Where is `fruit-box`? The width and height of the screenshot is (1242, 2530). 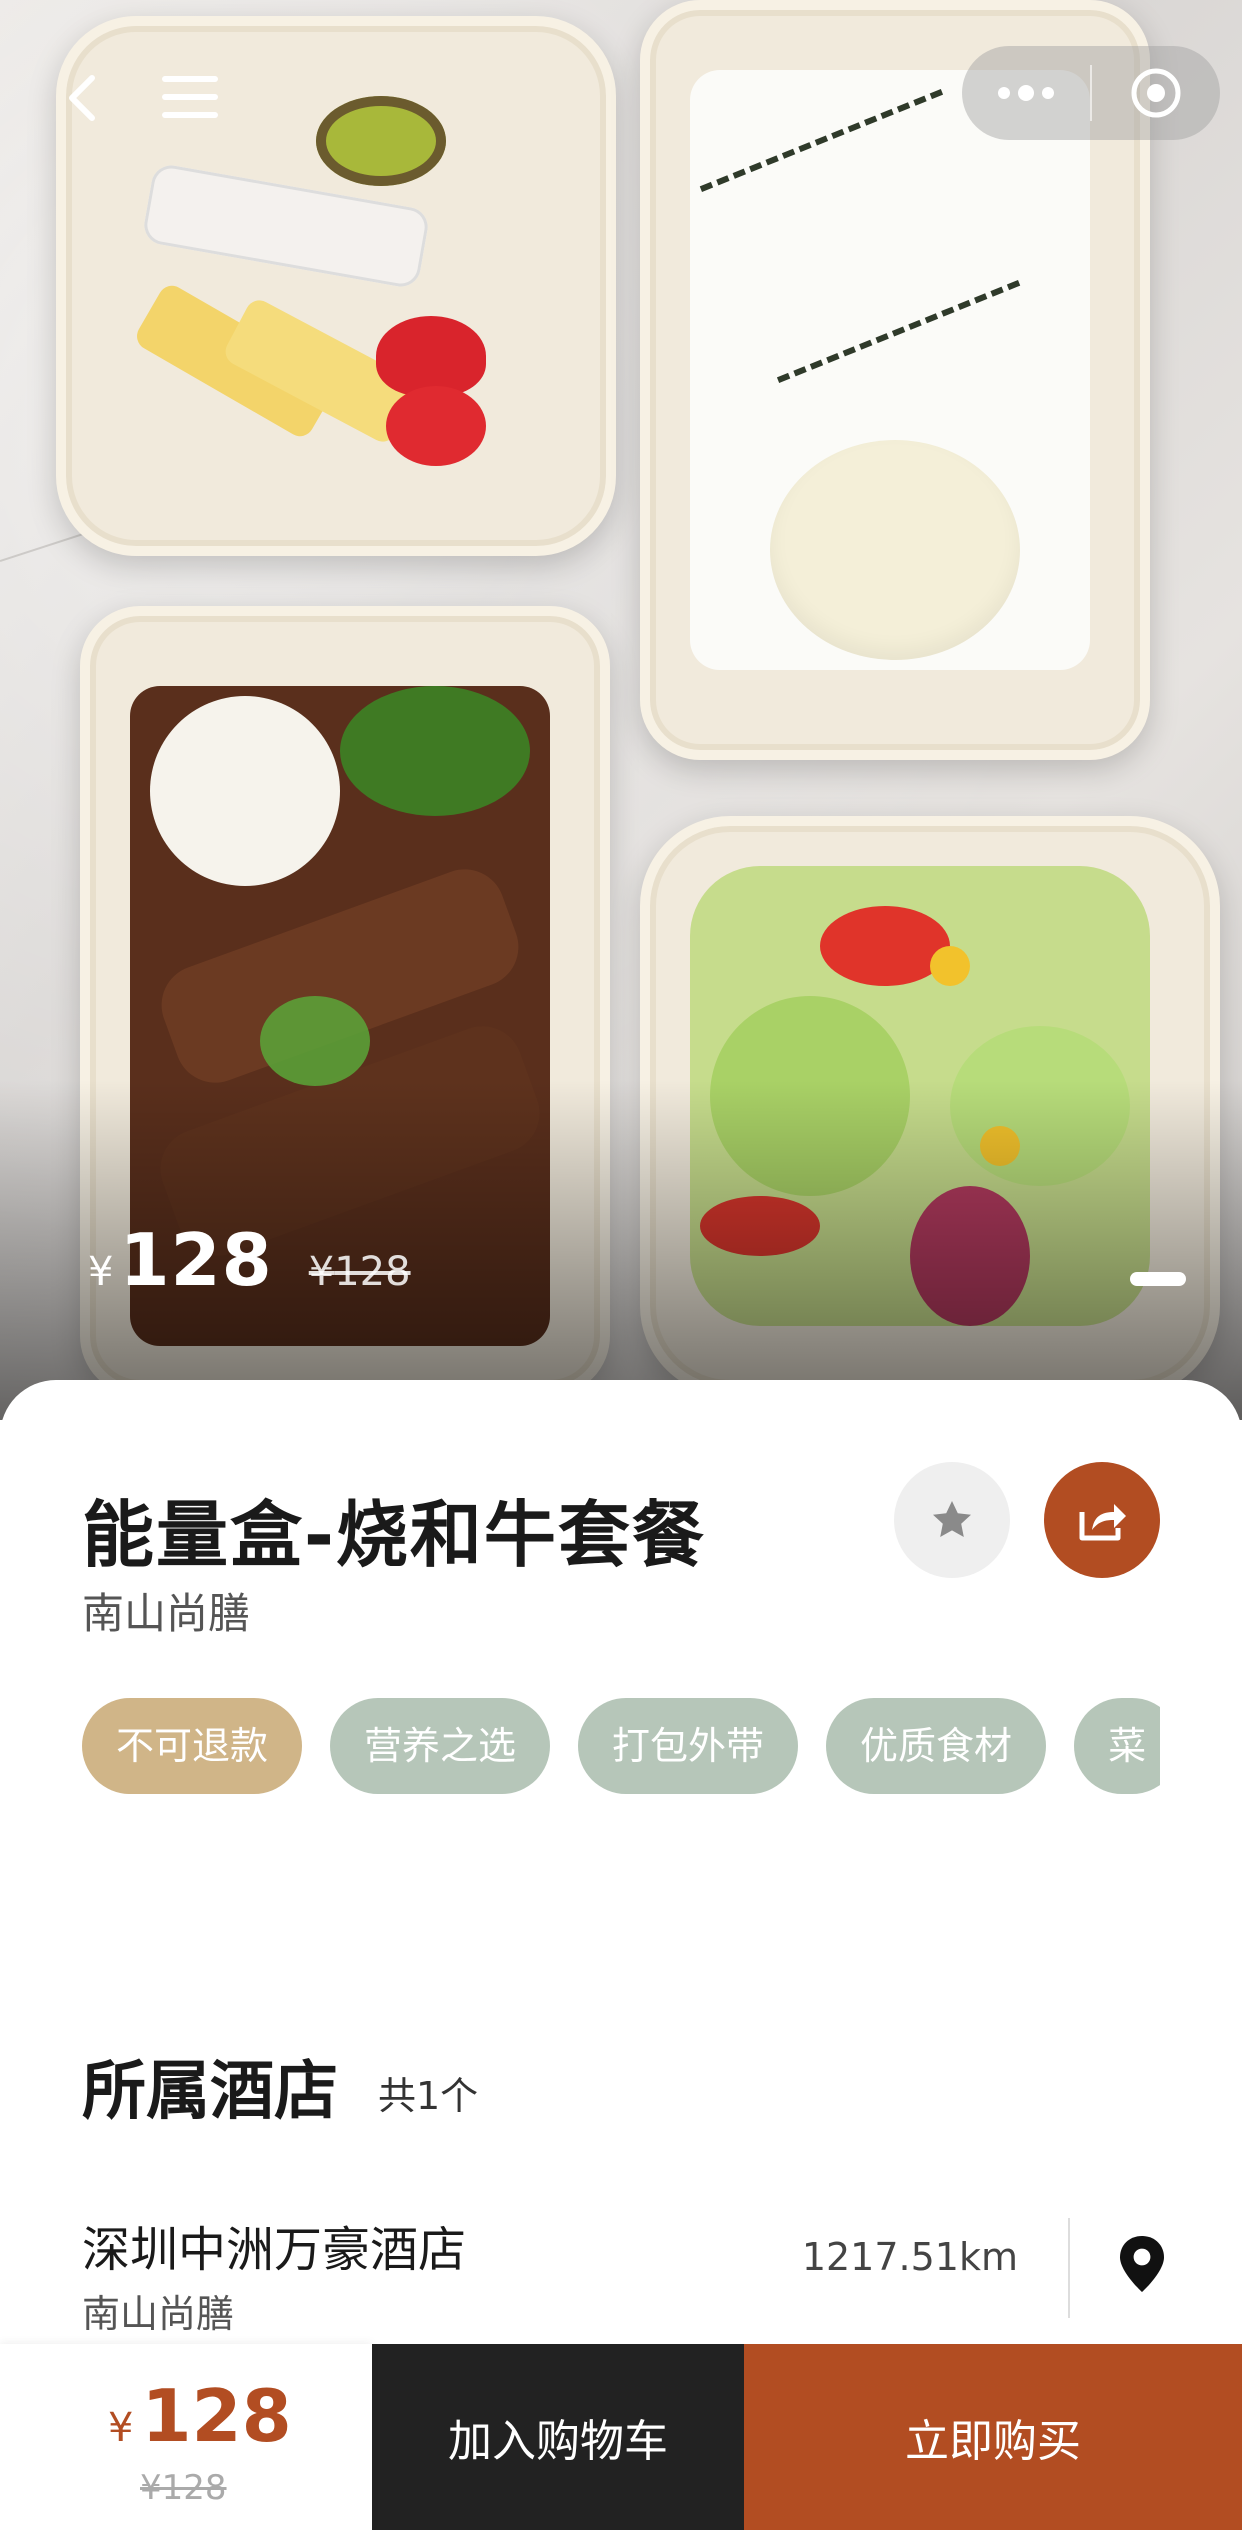 fruit-box is located at coordinates (336, 286).